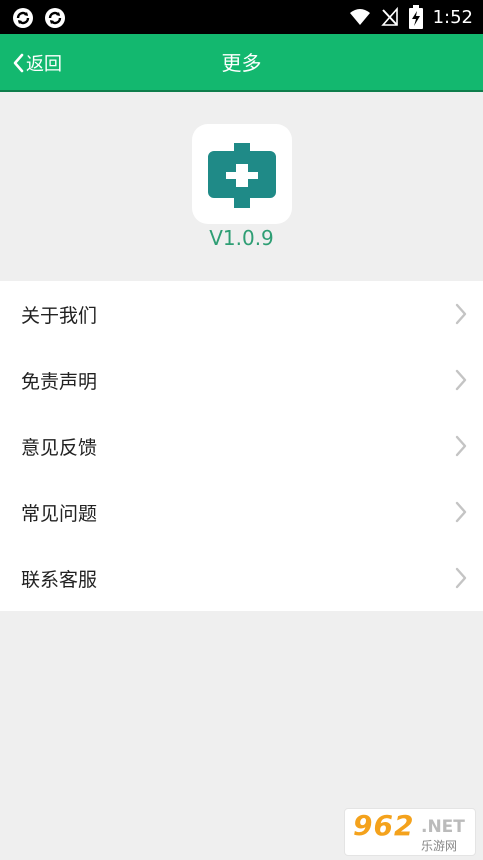 The height and width of the screenshot is (860, 483). I want to click on menu-item-faq: 常见问题, so click(241, 512).